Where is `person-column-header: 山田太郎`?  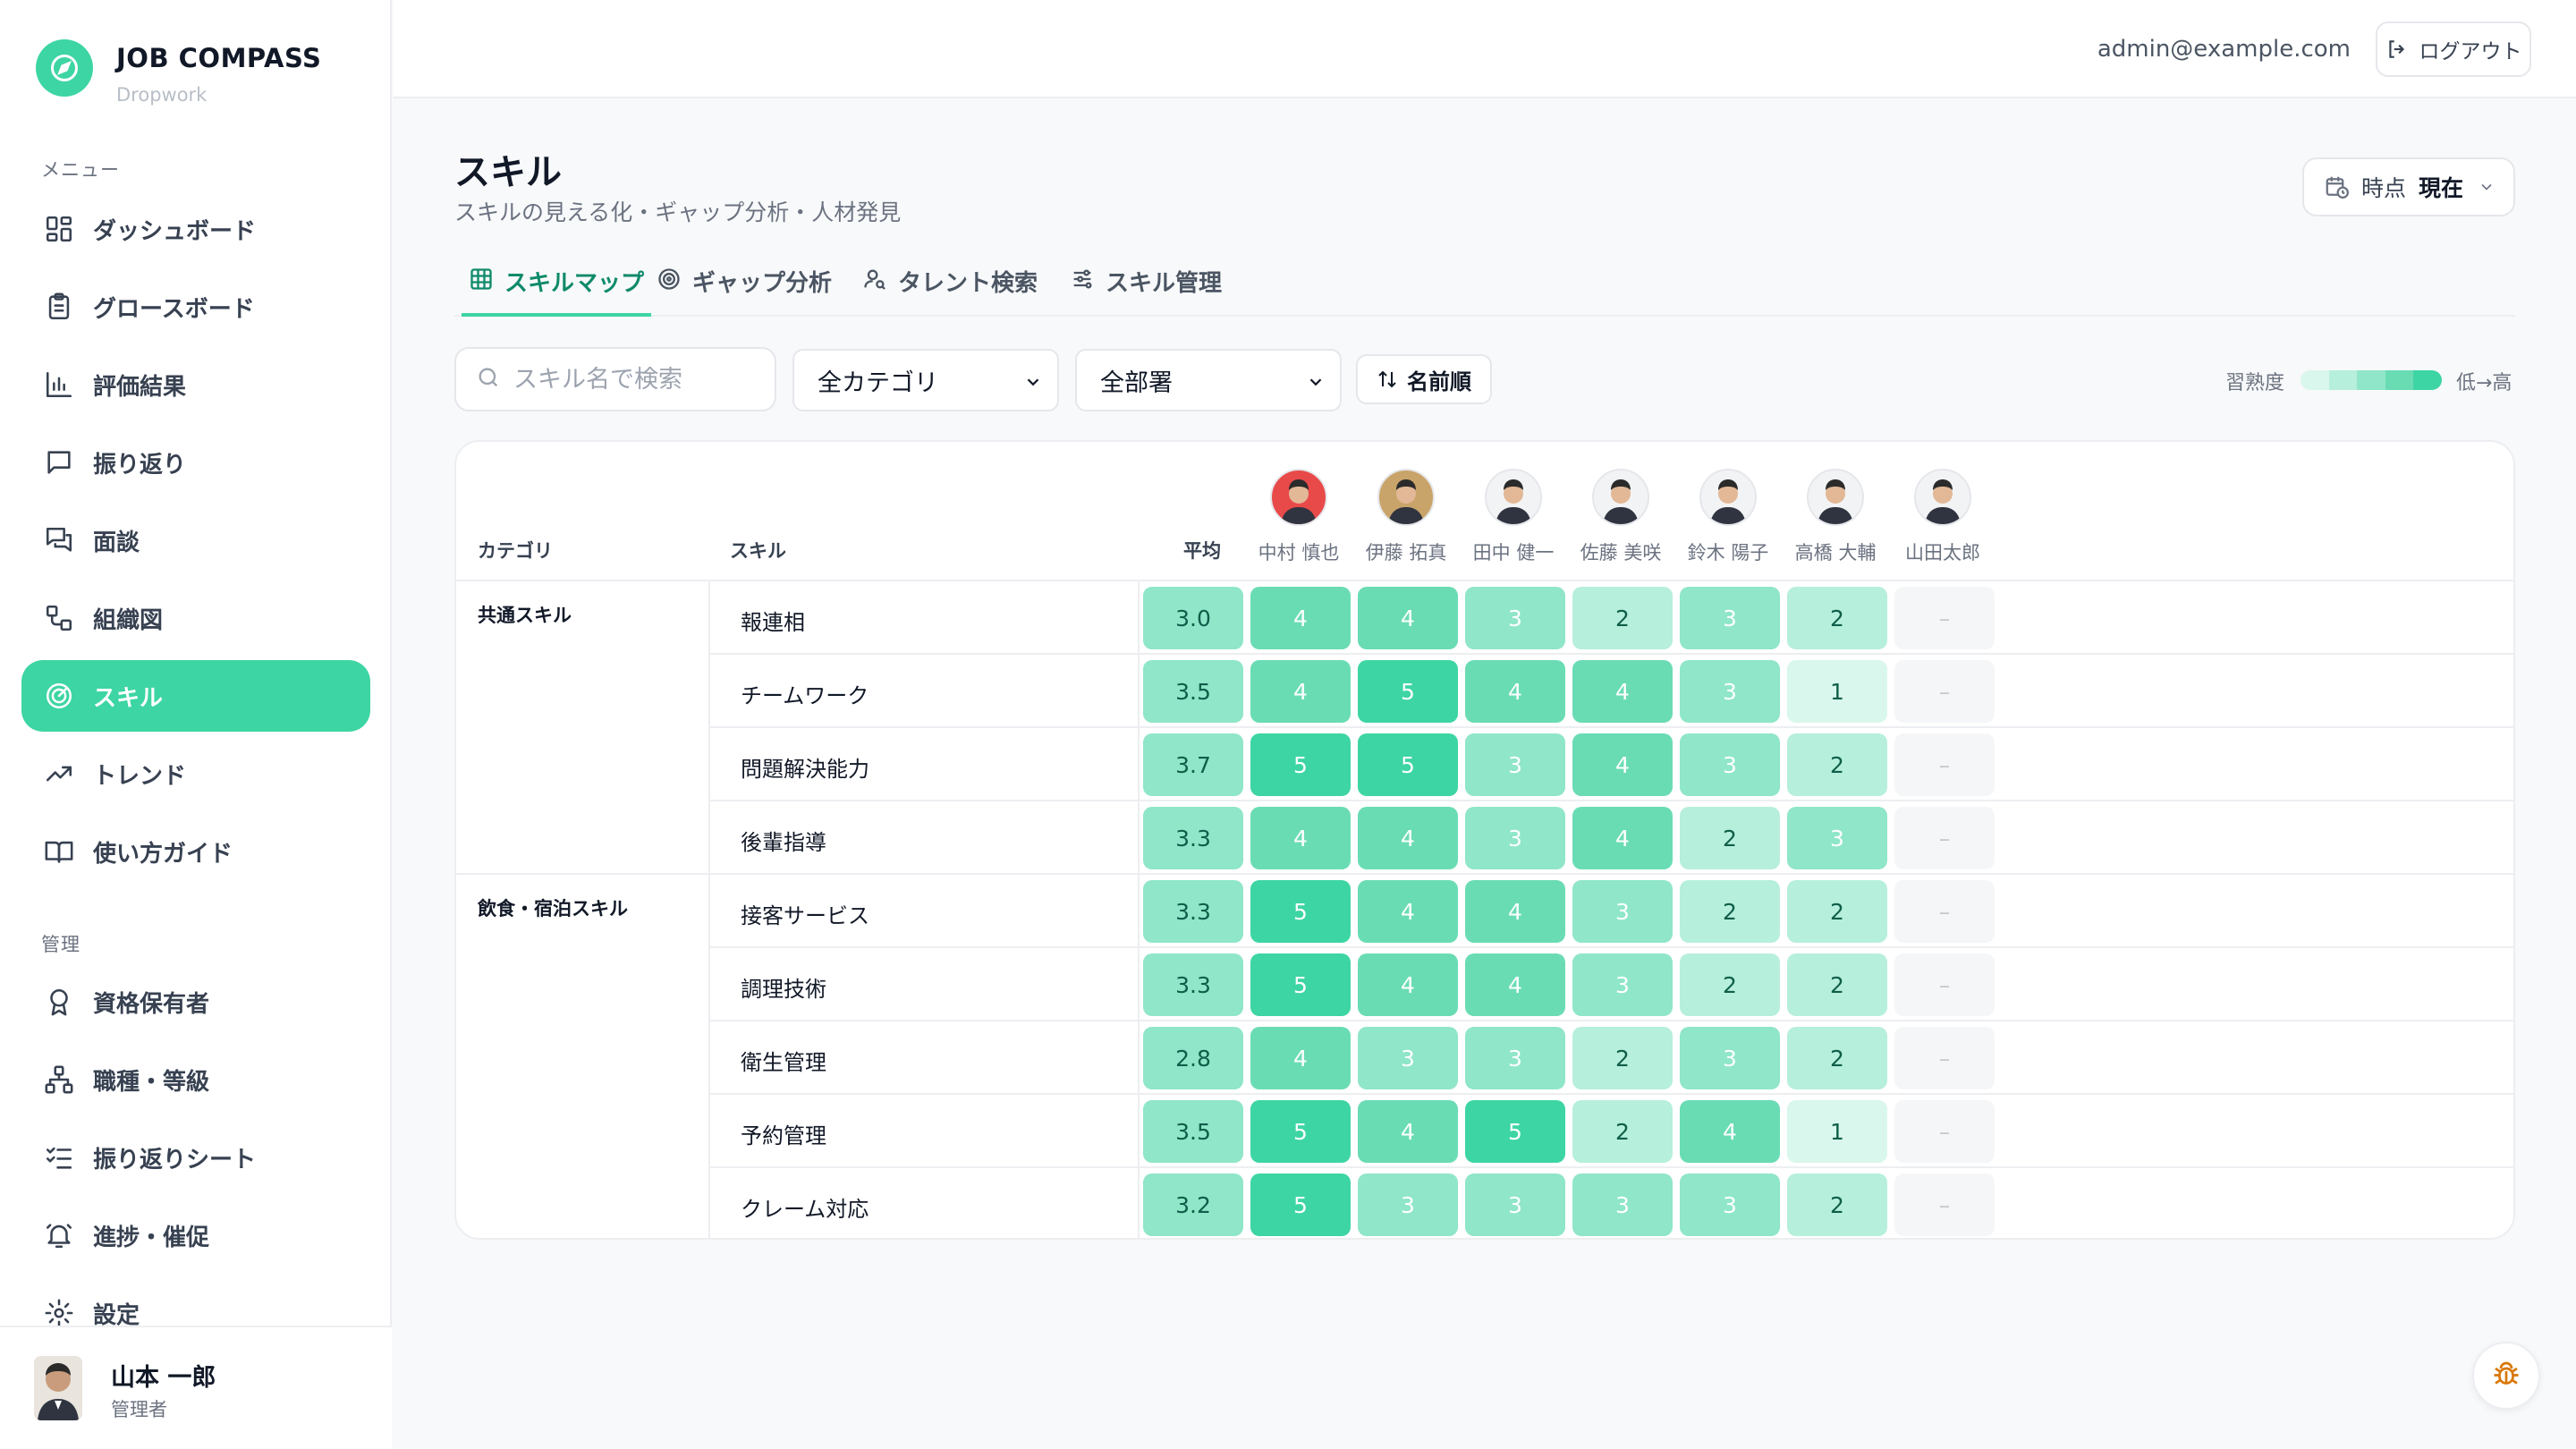 person-column-header: 山田太郎 is located at coordinates (1943, 517).